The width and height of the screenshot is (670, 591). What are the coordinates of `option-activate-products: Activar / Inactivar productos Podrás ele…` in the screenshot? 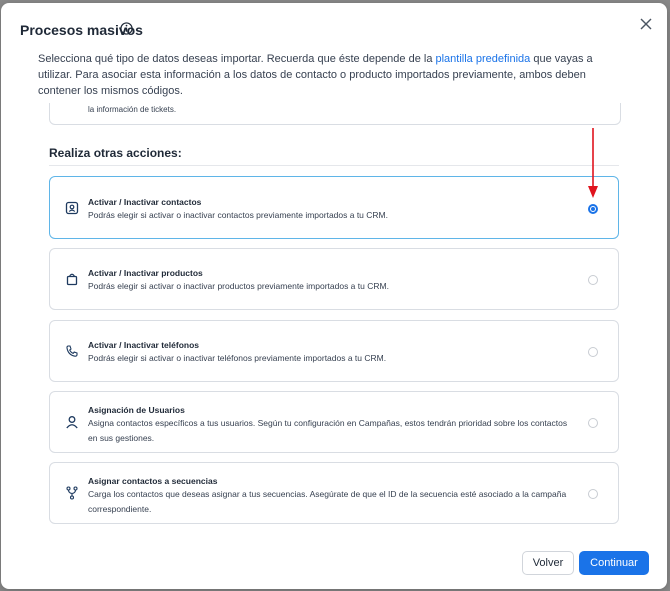 It's located at (334, 279).